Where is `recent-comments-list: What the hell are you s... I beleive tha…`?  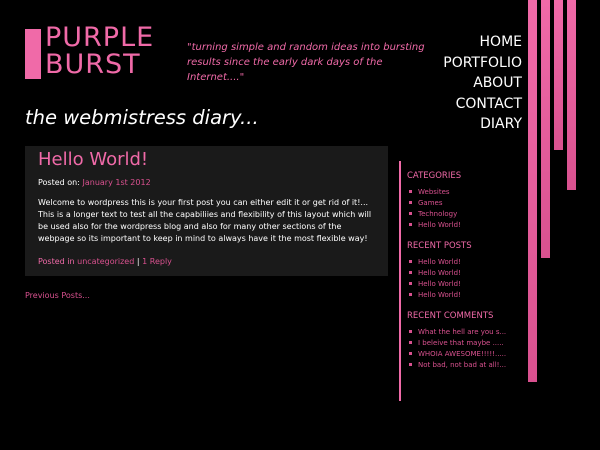
recent-comments-list: What the hell are you s... I beleive tha… is located at coordinates (458, 349).